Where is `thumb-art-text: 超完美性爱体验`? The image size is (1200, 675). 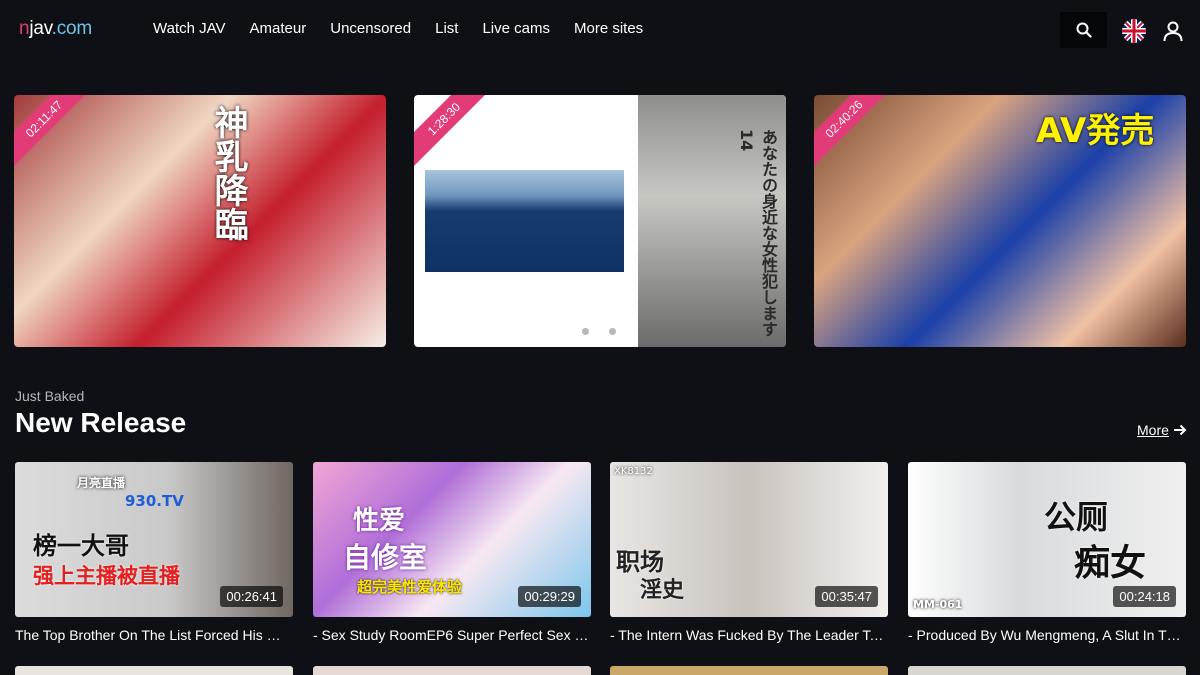 thumb-art-text: 超完美性爱体验 is located at coordinates (410, 587).